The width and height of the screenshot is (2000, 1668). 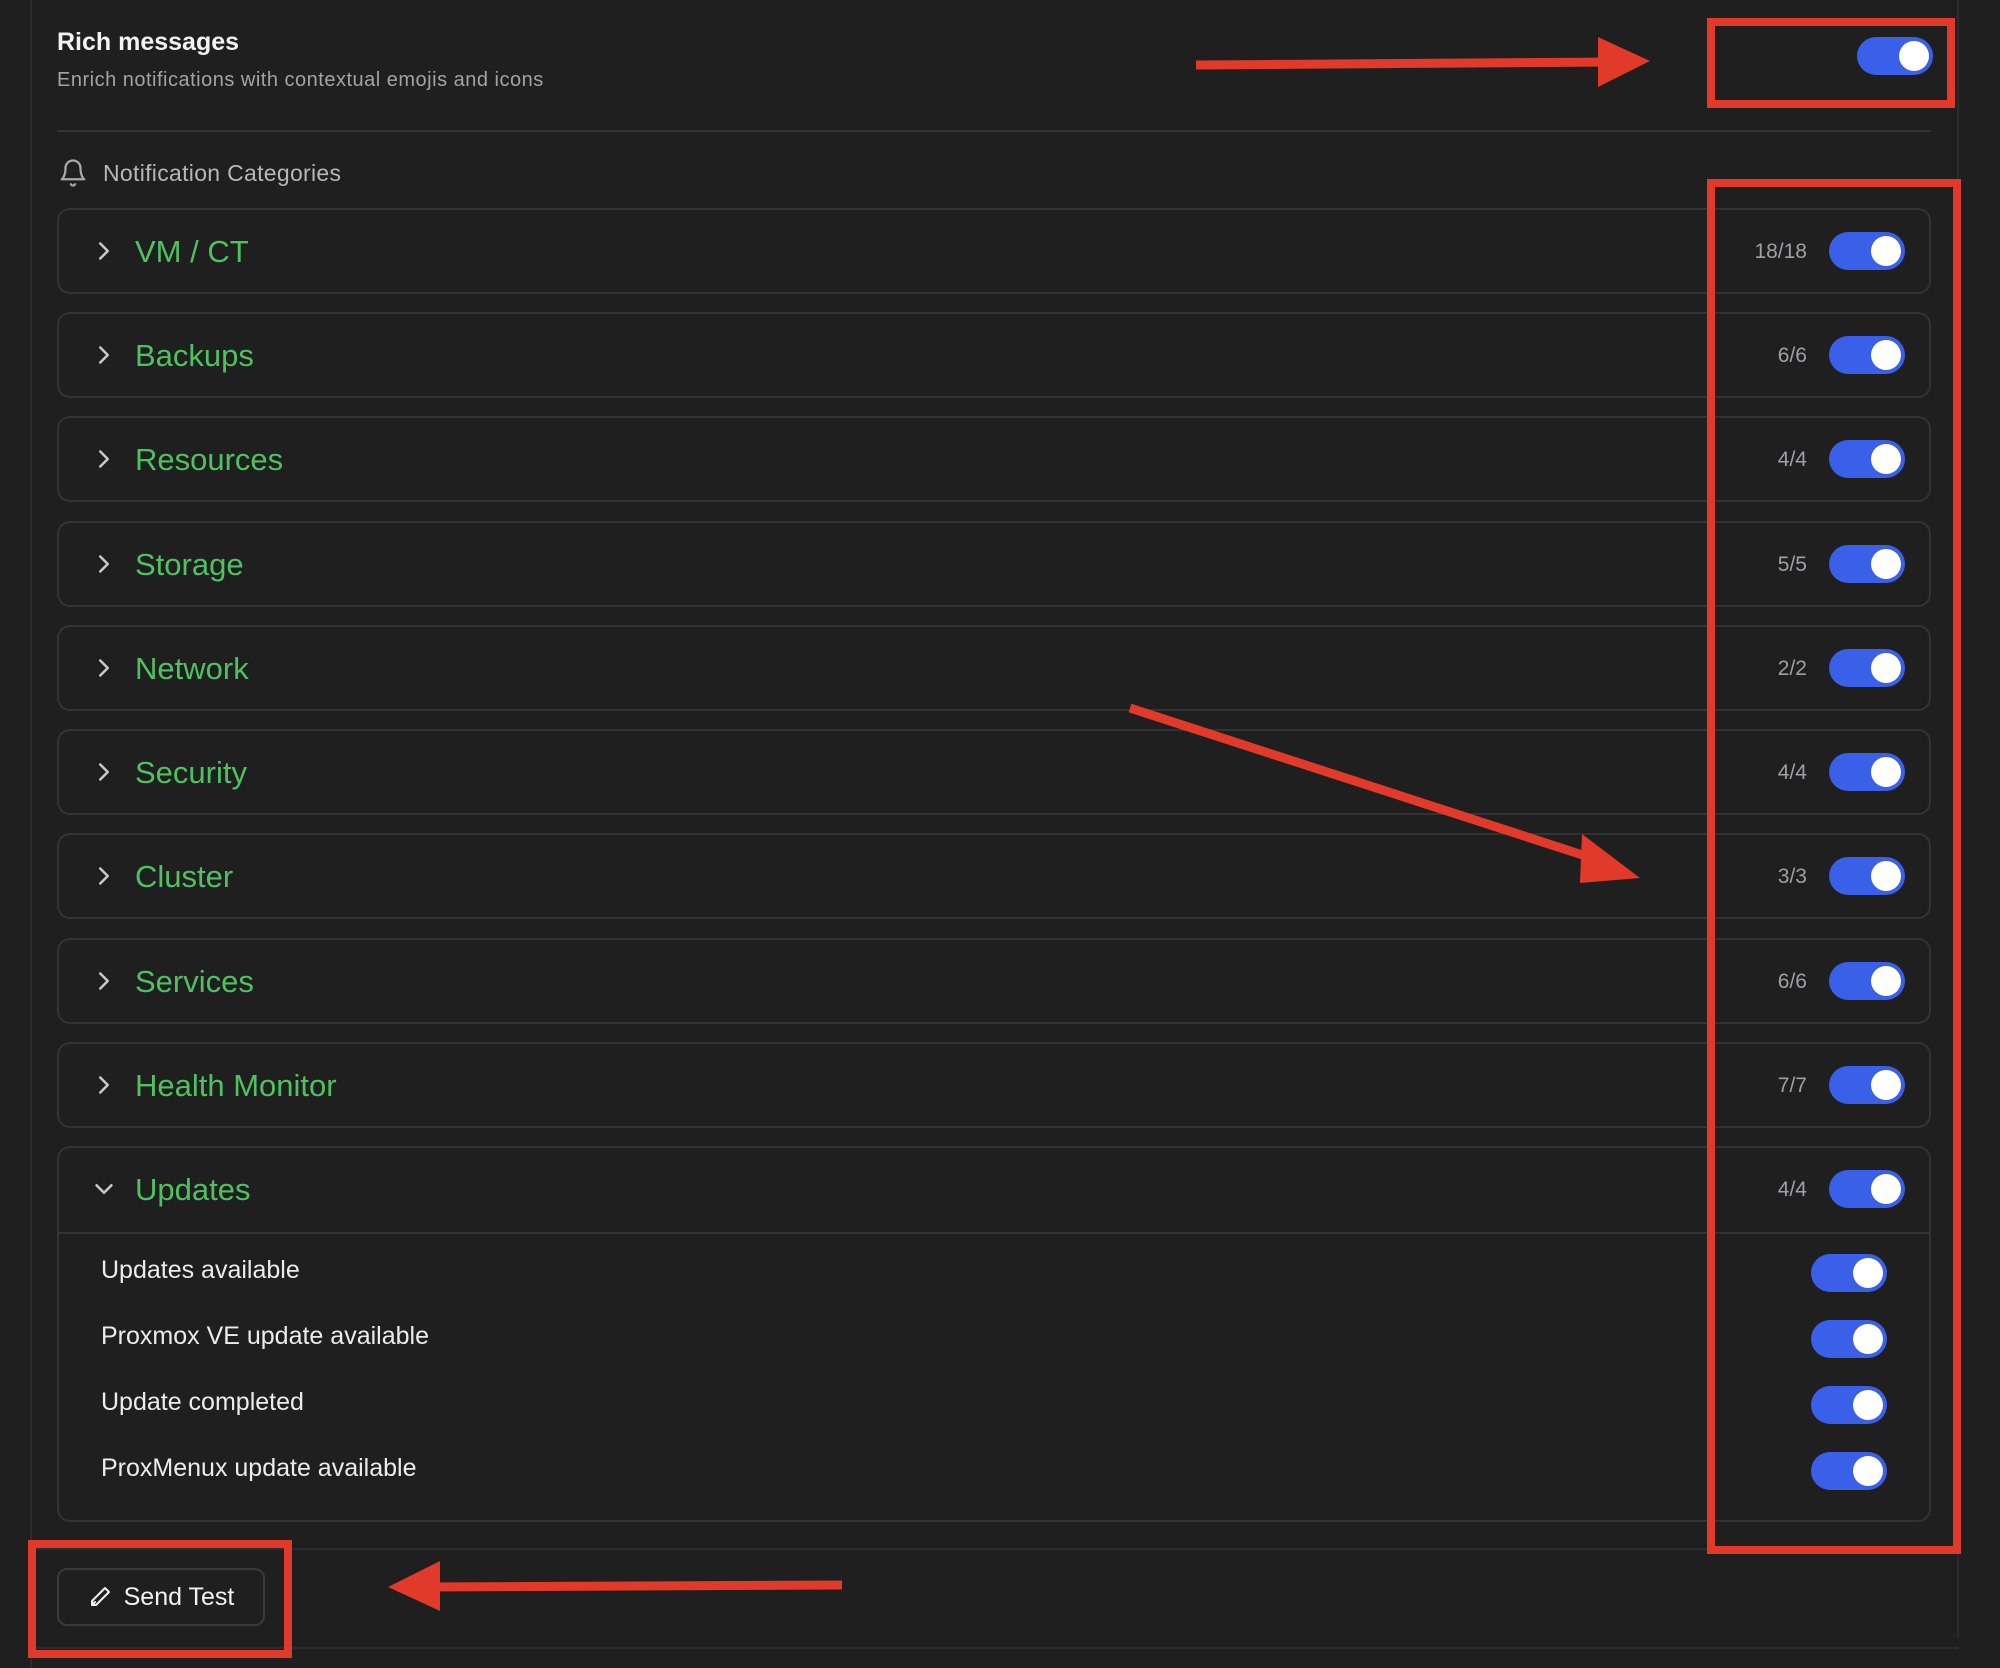 I want to click on annotation-box-send-test, so click(x=160, y=1599).